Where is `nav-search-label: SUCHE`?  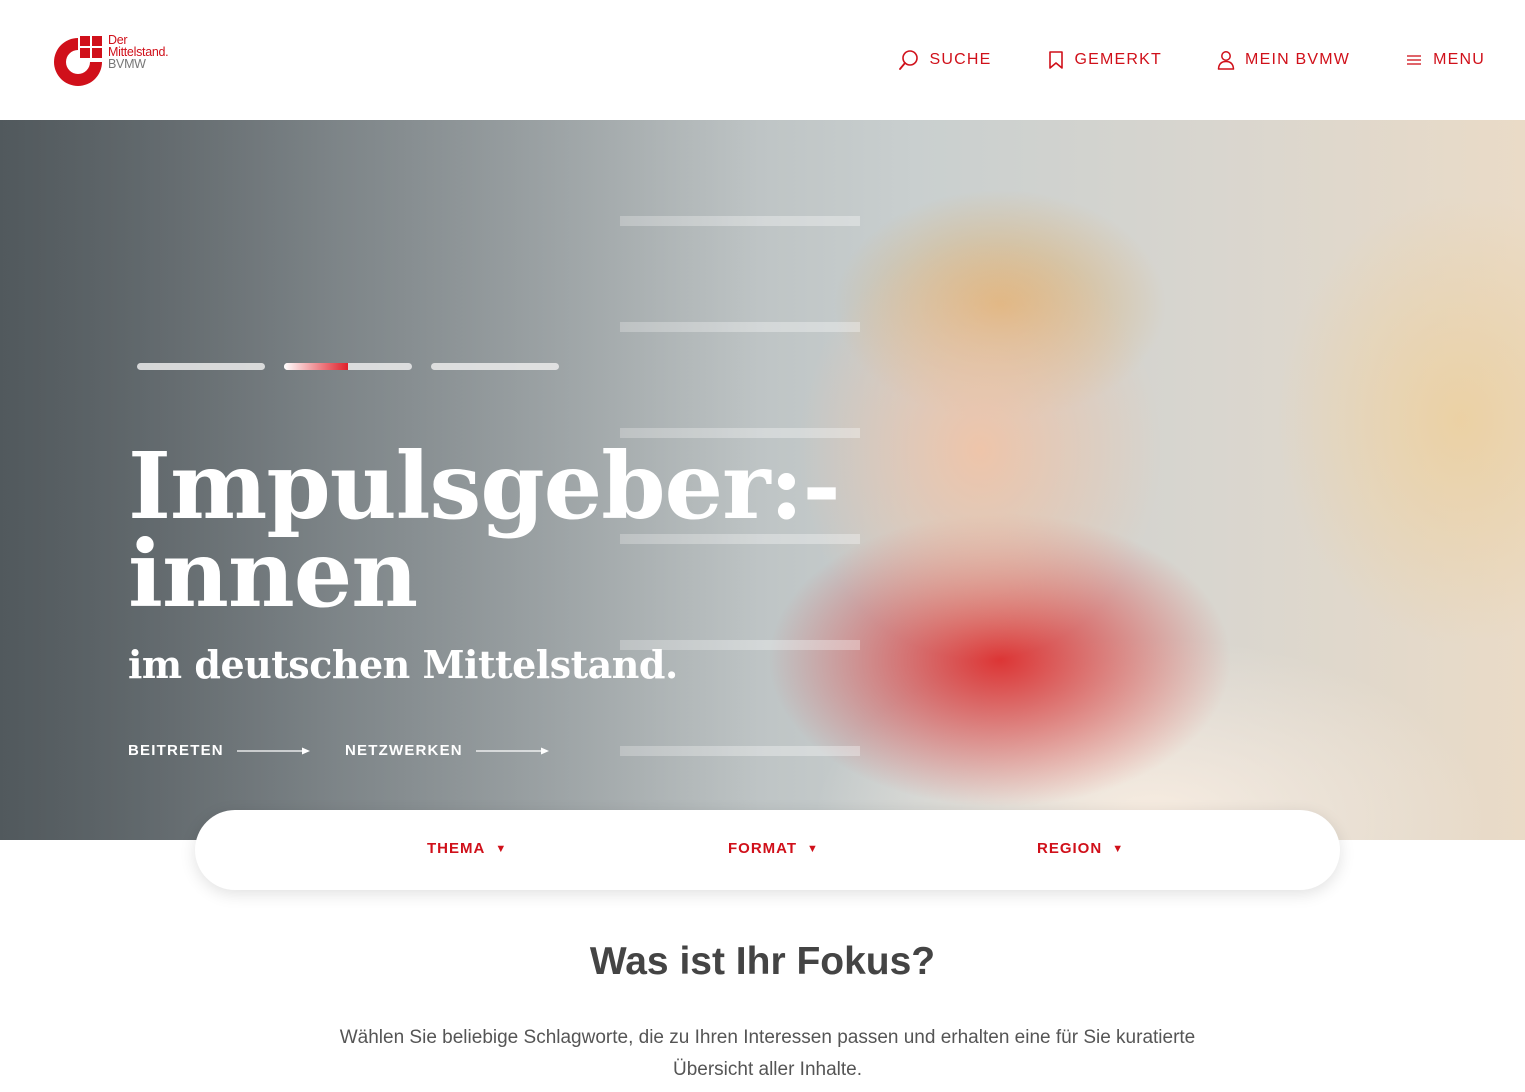 nav-search-label: SUCHE is located at coordinates (960, 59).